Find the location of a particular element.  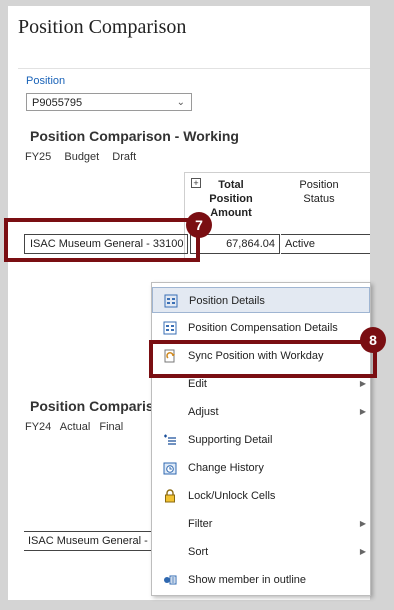

grid-working-scenario: Budget is located at coordinates (82, 157).